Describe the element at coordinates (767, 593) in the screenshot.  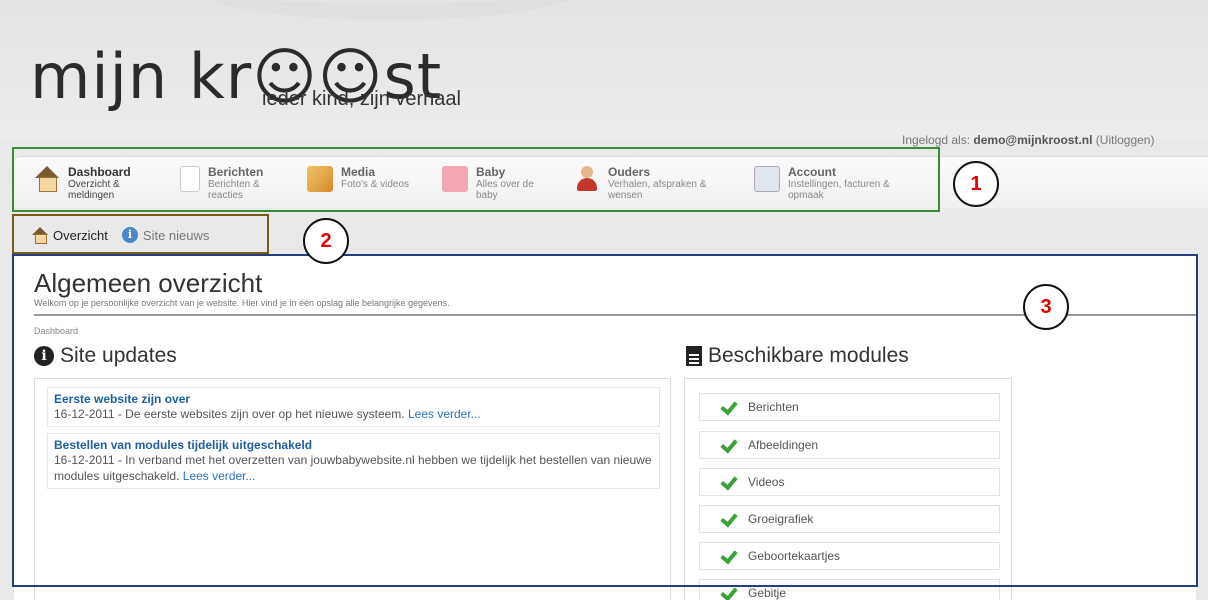
I see `module-label: Gebitje` at that location.